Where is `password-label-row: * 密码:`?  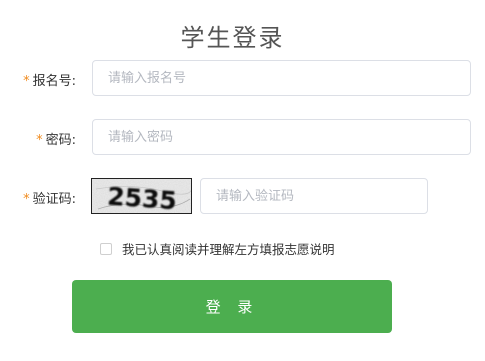
password-label-row: * 密码: is located at coordinates (38, 138).